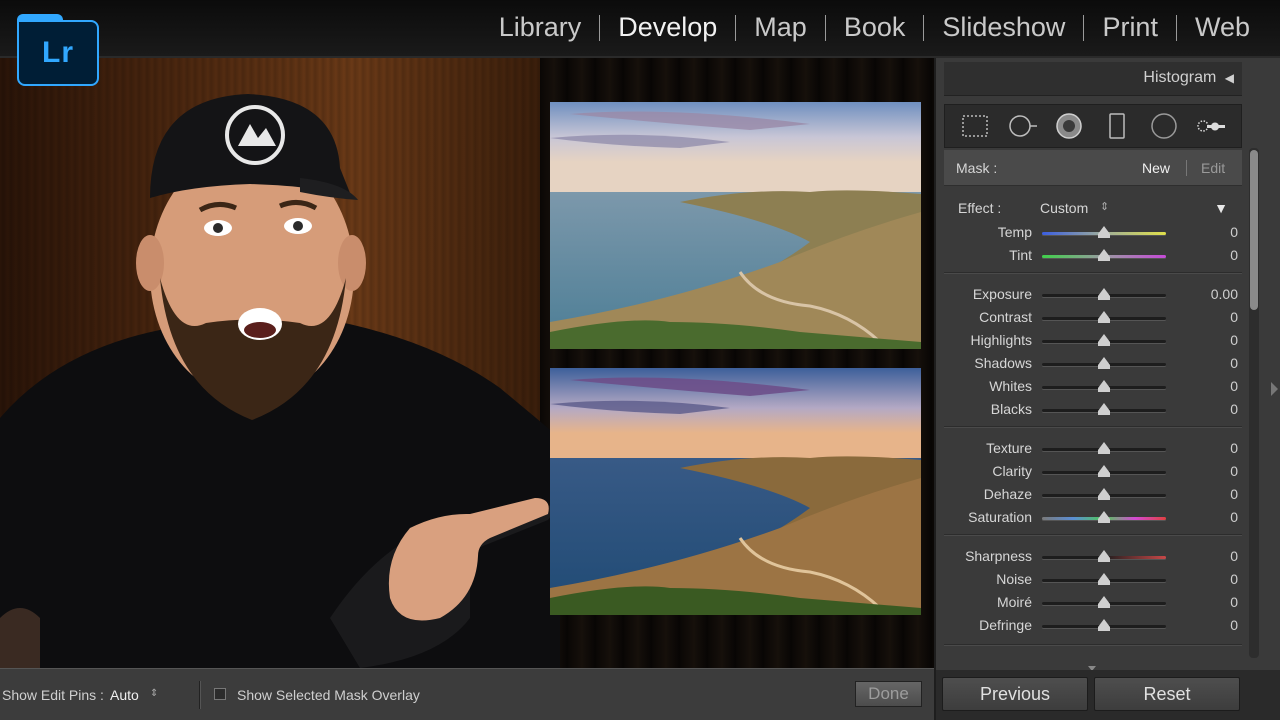 This screenshot has height=720, width=1280. Describe the element at coordinates (1069, 126) in the screenshot. I see `red-eye-icon` at that location.